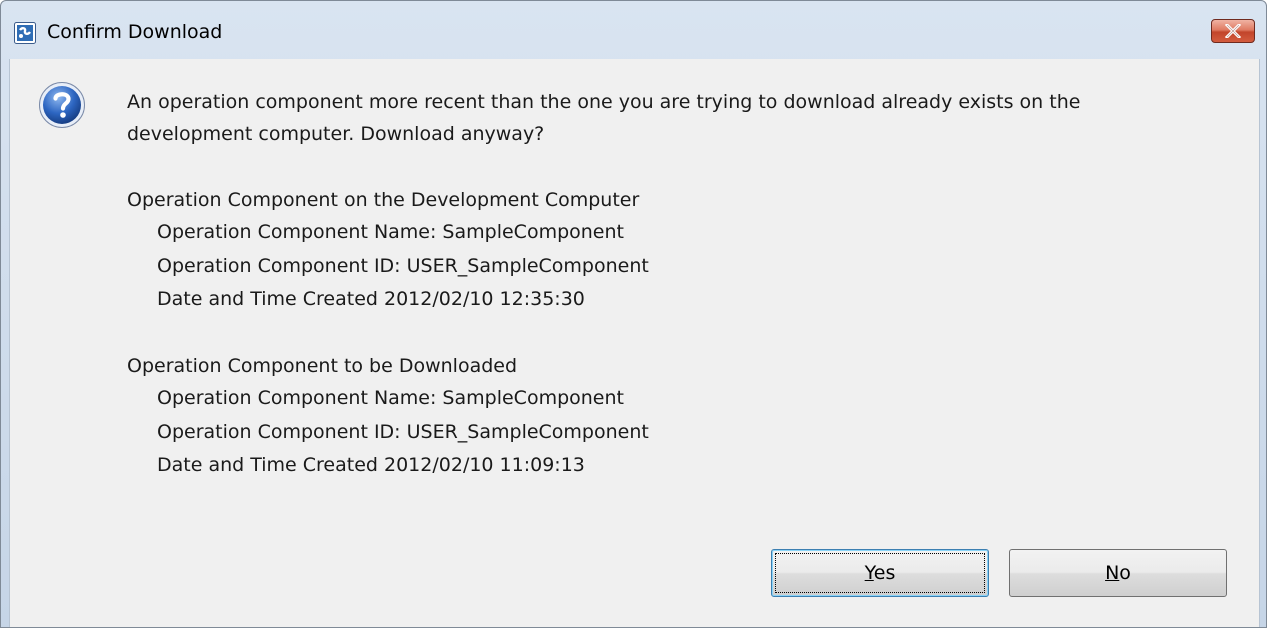 This screenshot has width=1267, height=628. I want to click on yes-button: Yes, so click(880, 573).